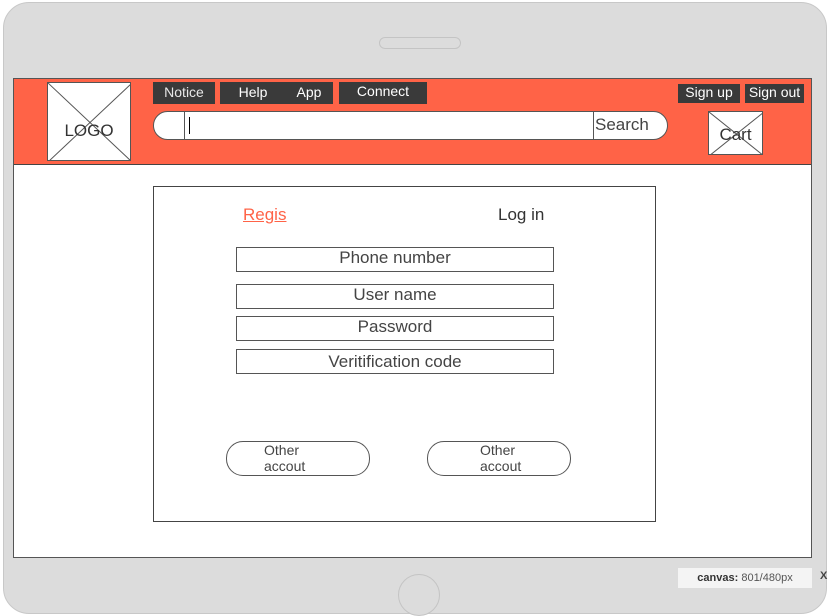 The width and height of the screenshot is (829, 616). What do you see at coordinates (420, 43) in the screenshot?
I see `tablet-speaker` at bounding box center [420, 43].